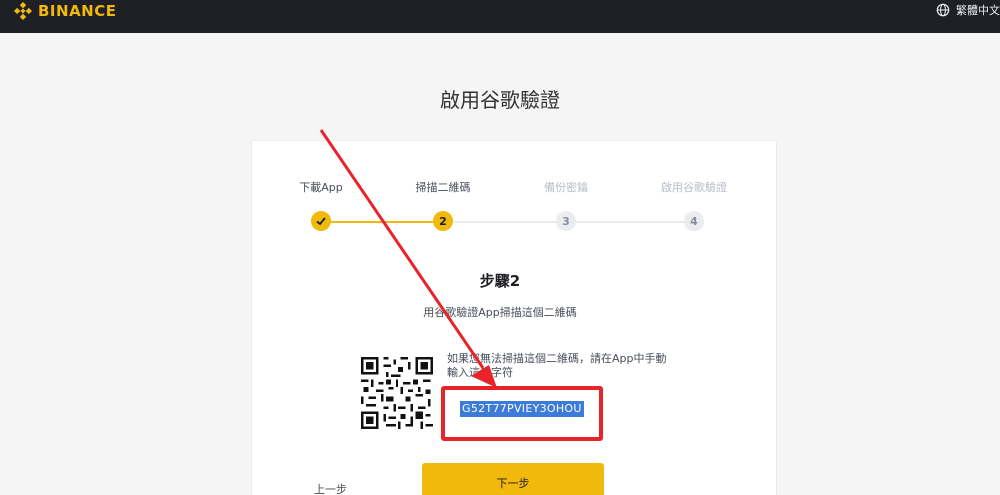 Image resolution: width=1000 pixels, height=495 pixels. I want to click on language-label: 繁體中文, so click(978, 10).